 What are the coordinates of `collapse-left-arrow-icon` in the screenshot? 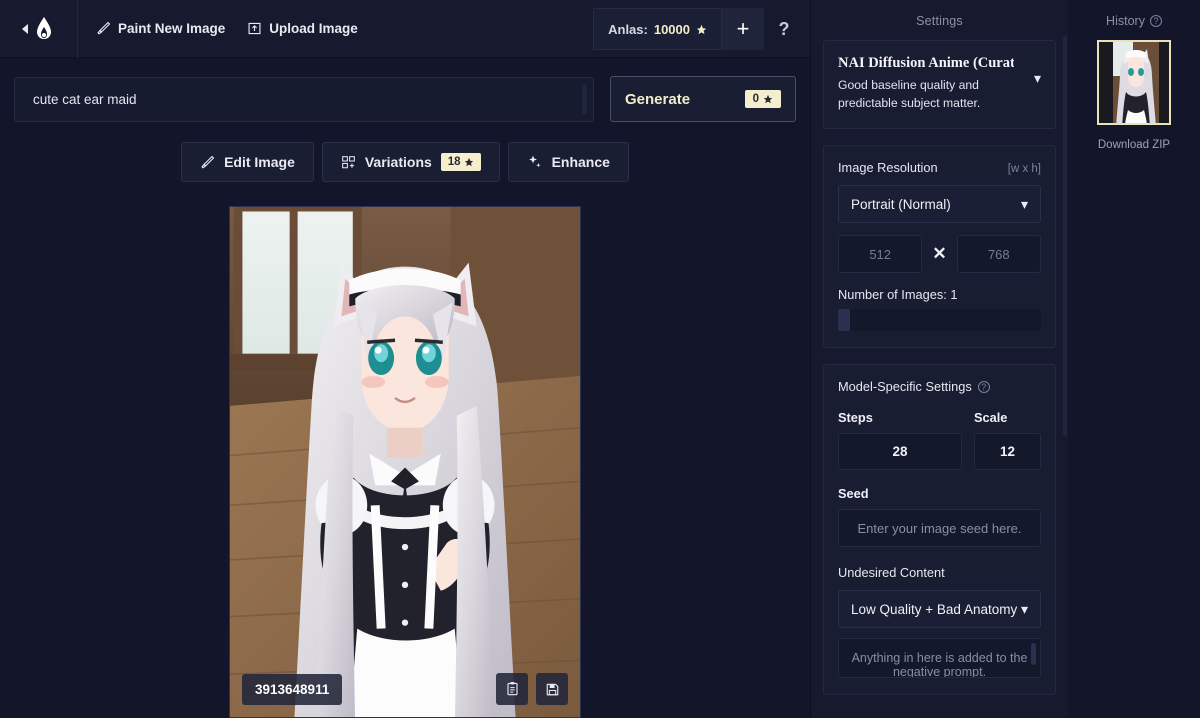 It's located at (25, 28).